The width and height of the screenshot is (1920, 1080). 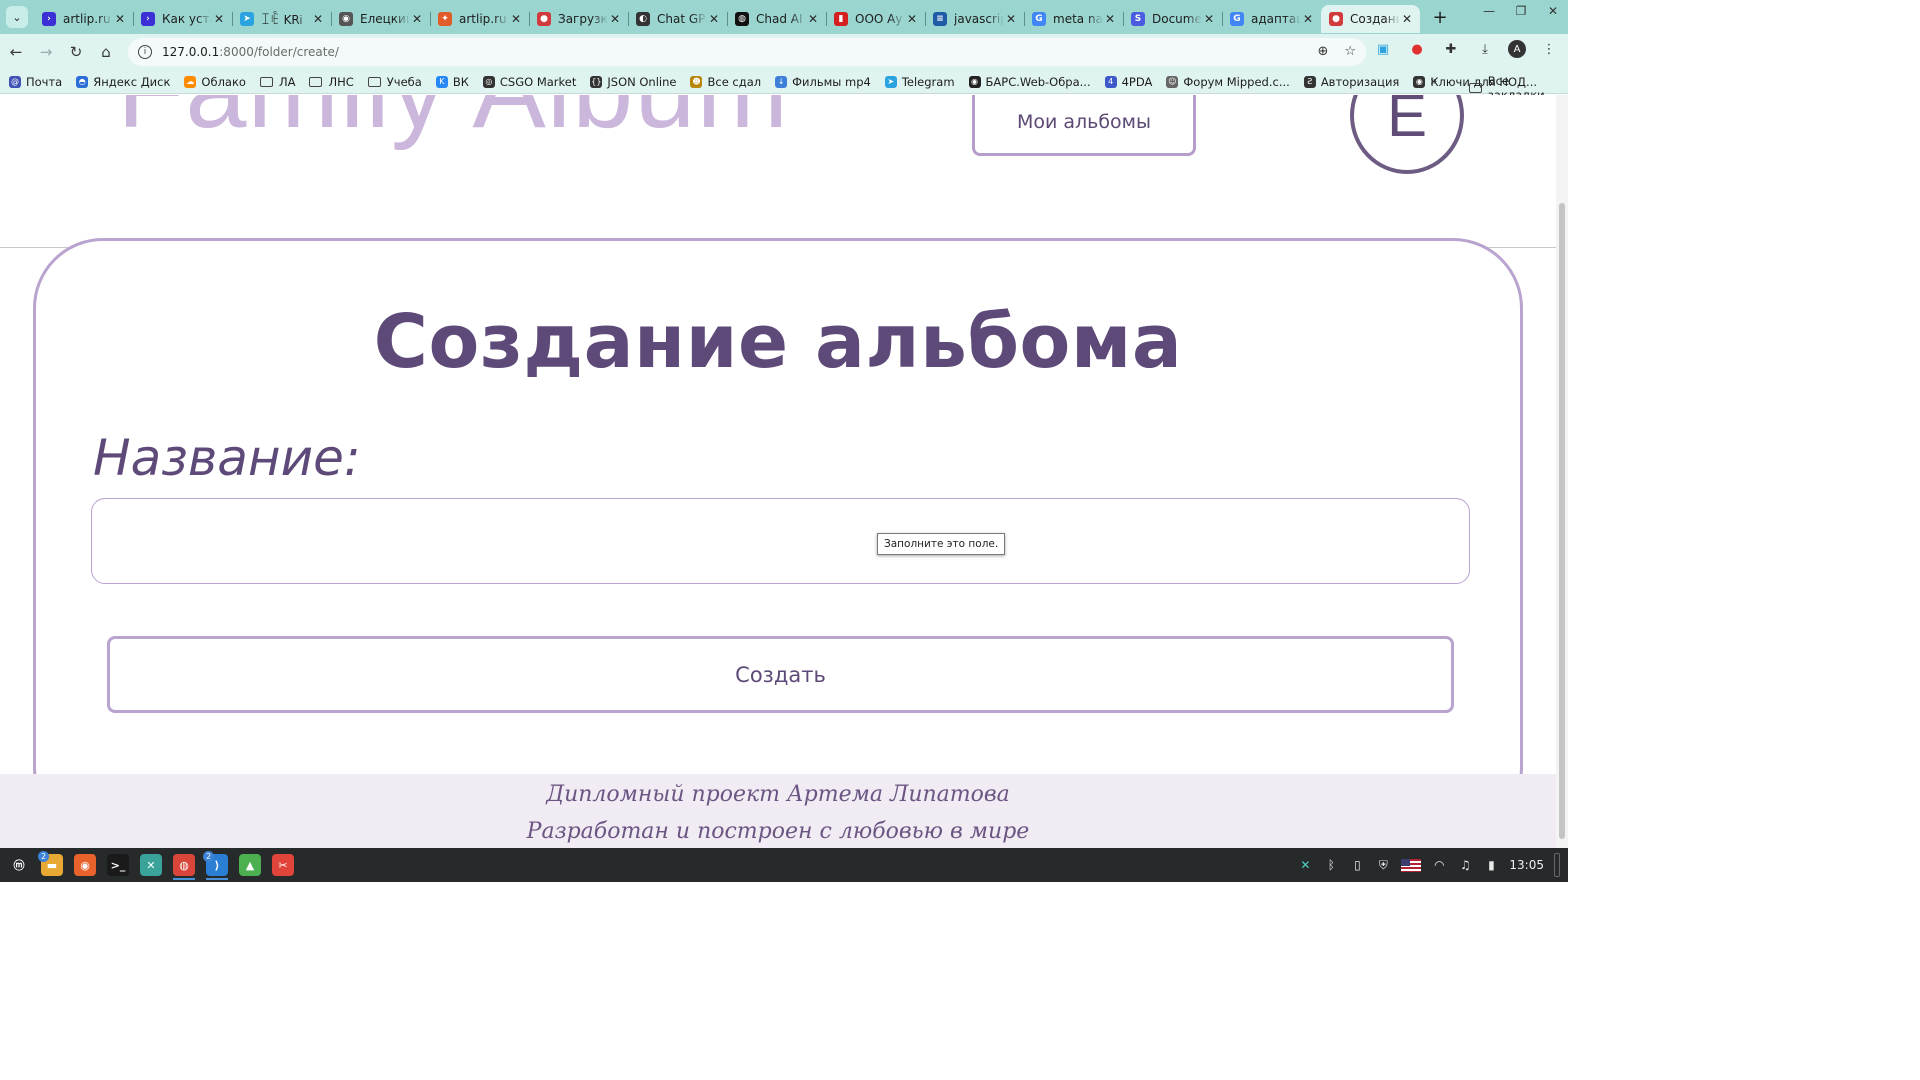 I want to click on bookmark-label: ЛНС, so click(x=341, y=81).